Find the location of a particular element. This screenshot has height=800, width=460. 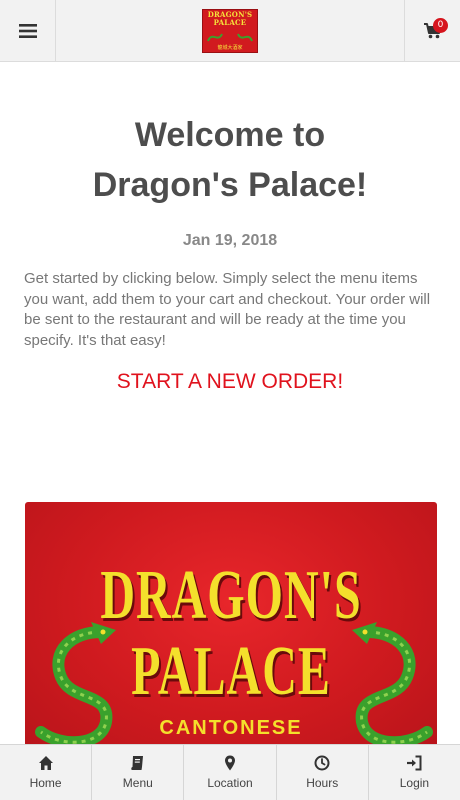

title-line2: Dragon's Palace! is located at coordinates (230, 185).